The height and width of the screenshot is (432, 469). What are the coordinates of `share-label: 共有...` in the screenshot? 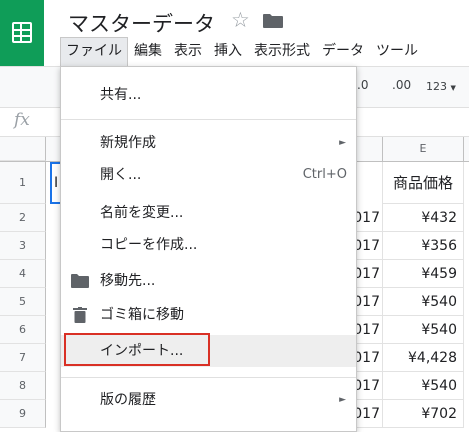 It's located at (121, 95).